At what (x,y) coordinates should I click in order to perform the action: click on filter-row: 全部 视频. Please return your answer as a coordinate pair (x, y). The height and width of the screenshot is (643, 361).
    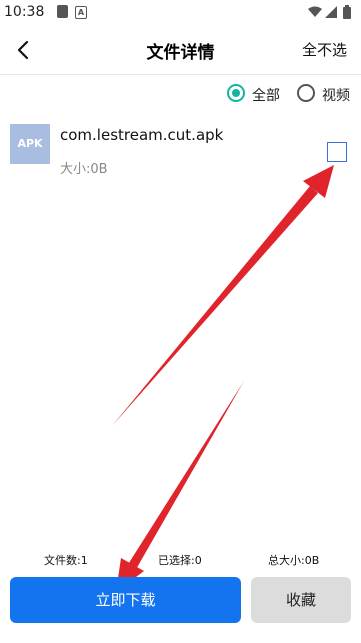
    Looking at the image, I should click on (180, 95).